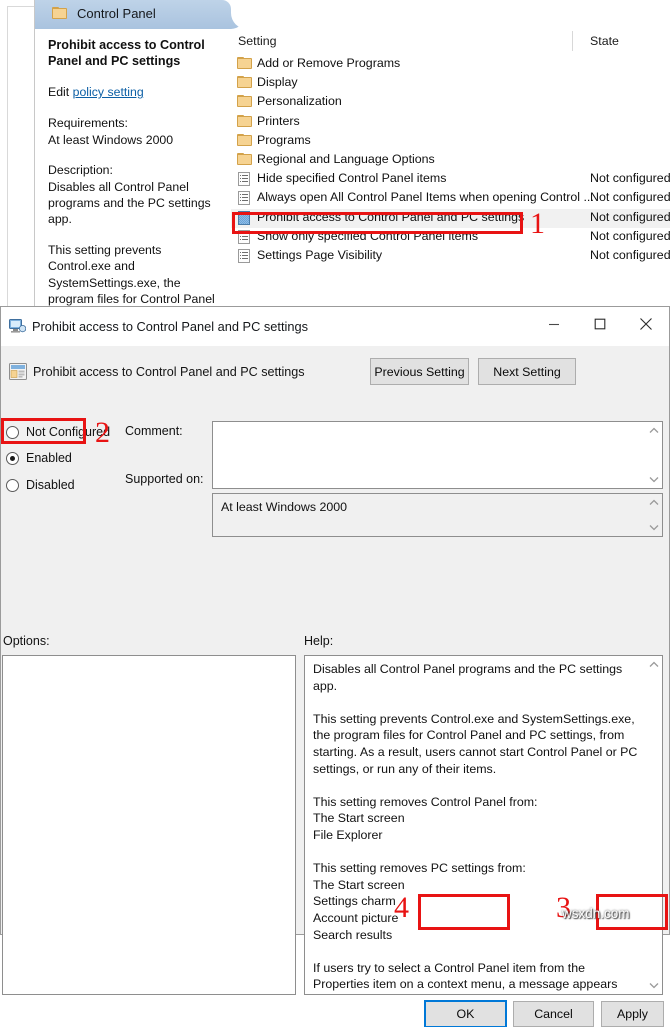 This screenshot has height=1027, width=670. What do you see at coordinates (299, 101) in the screenshot?
I see `policy-name: Personalization` at bounding box center [299, 101].